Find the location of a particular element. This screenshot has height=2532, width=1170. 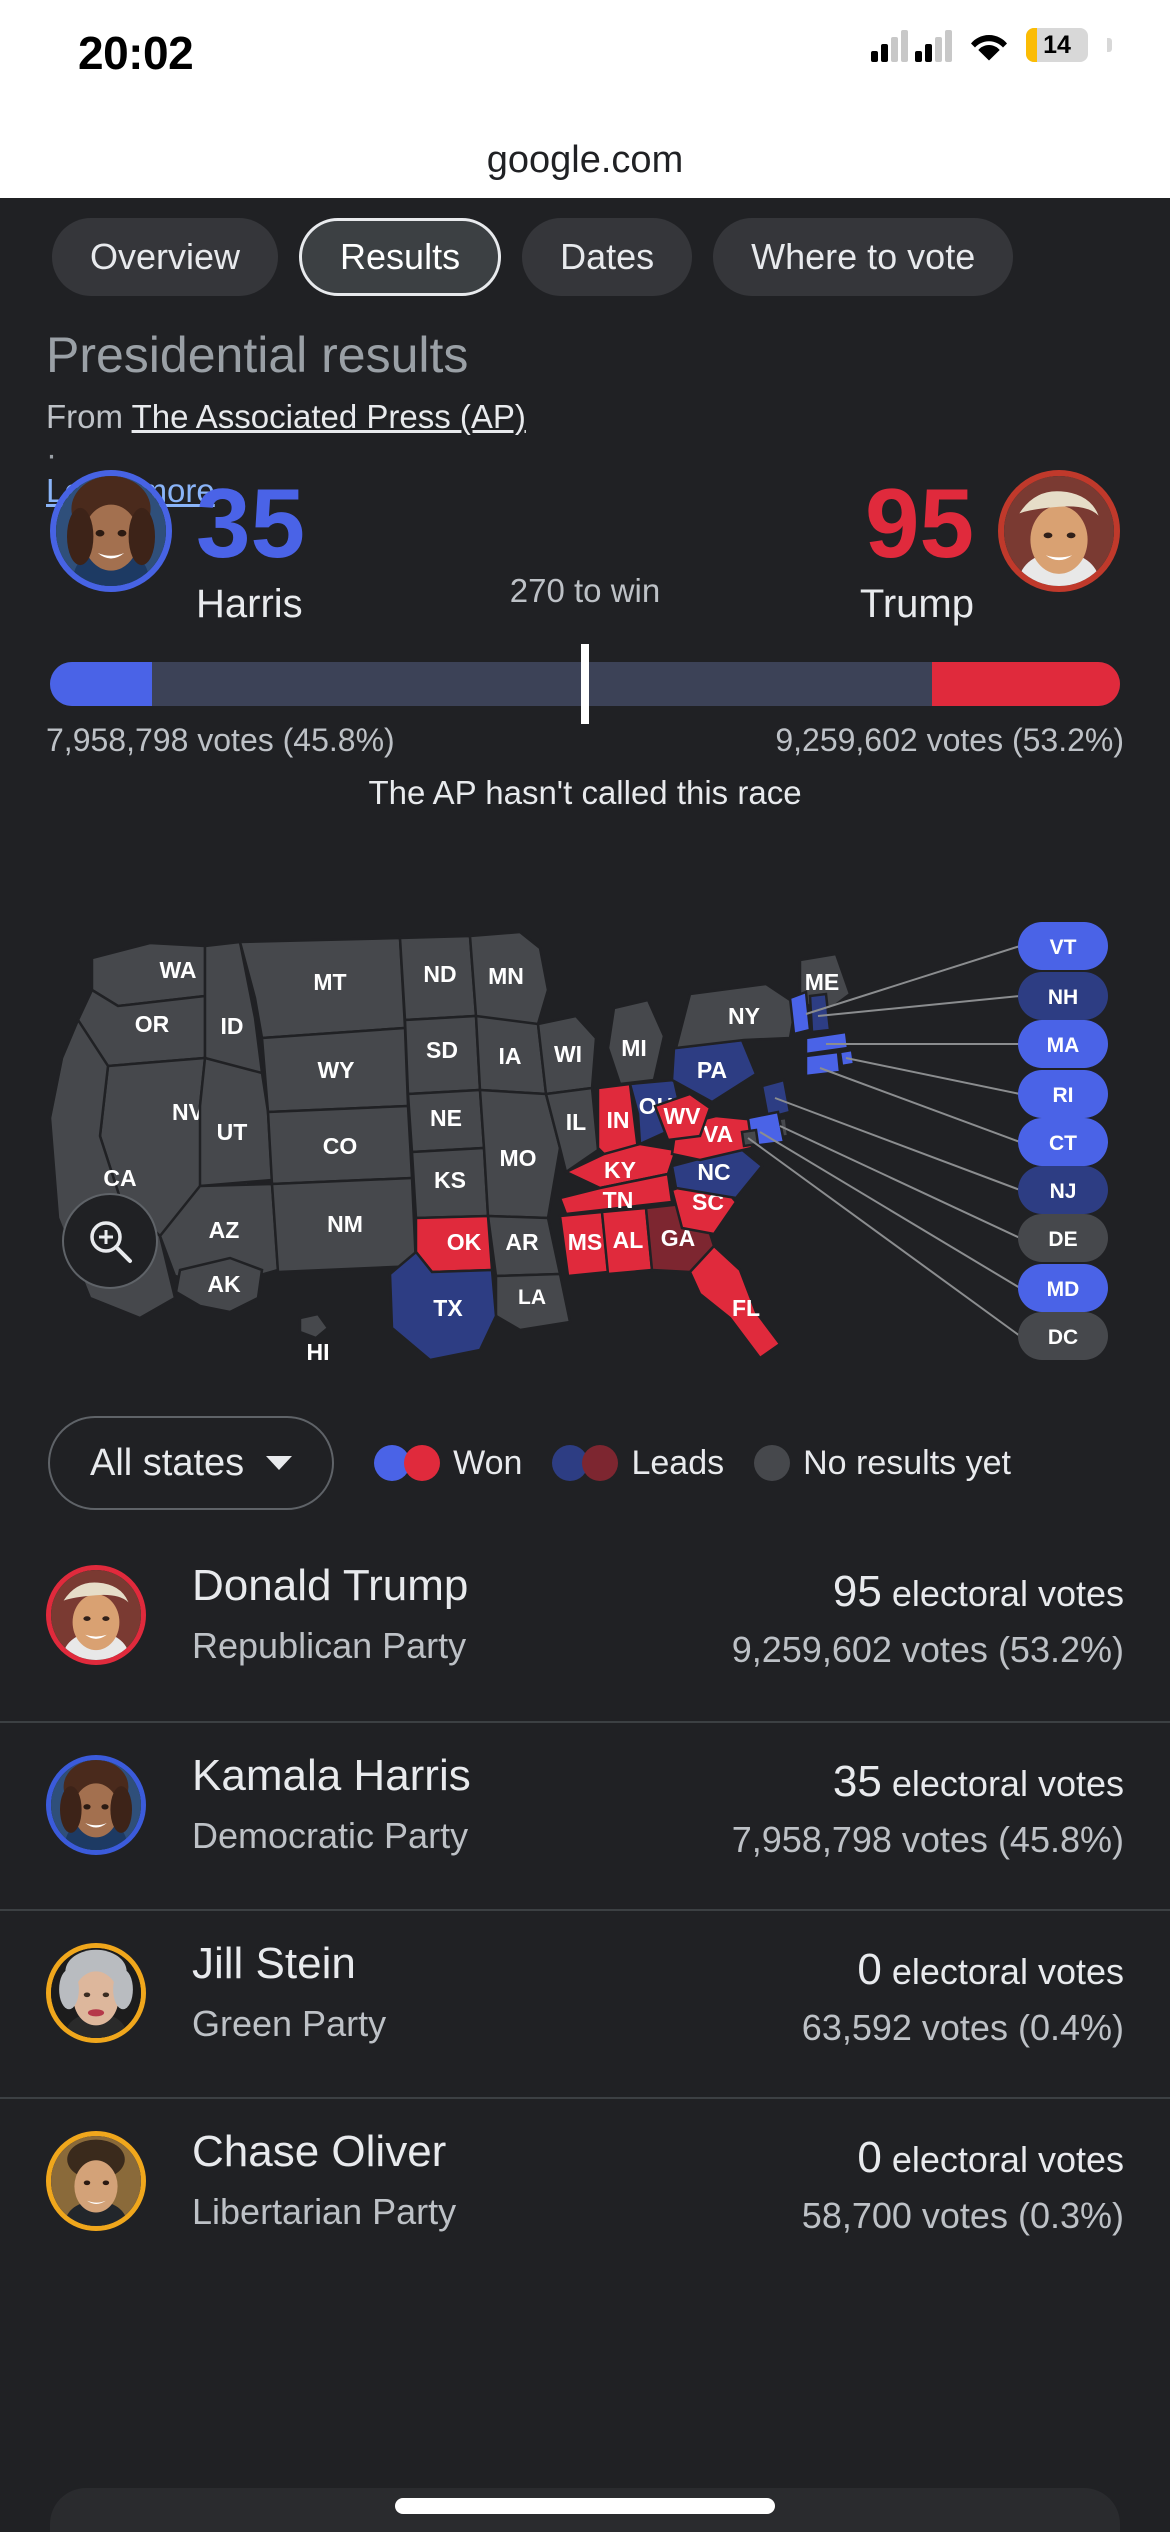

tab-bar: Overview Results Dates Where to vote is located at coordinates (585, 257).